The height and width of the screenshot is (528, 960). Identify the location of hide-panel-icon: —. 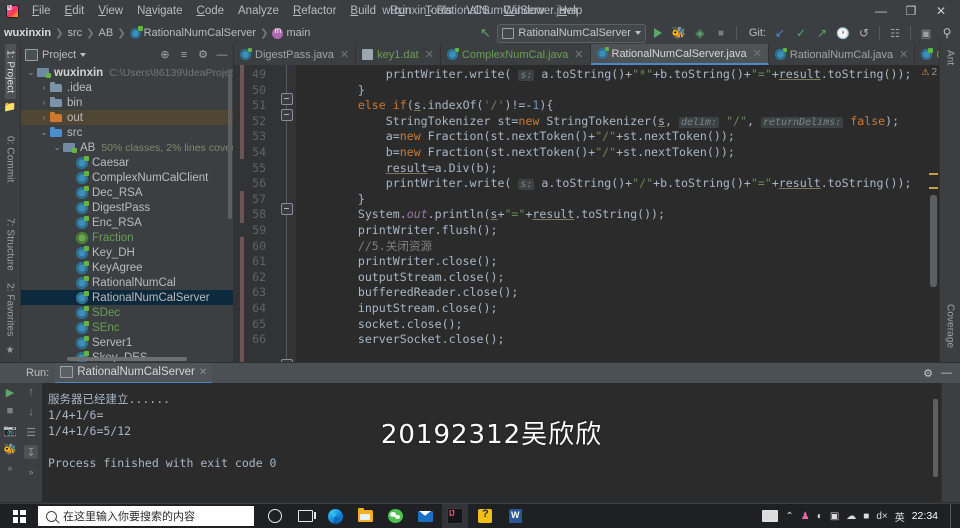
(222, 55).